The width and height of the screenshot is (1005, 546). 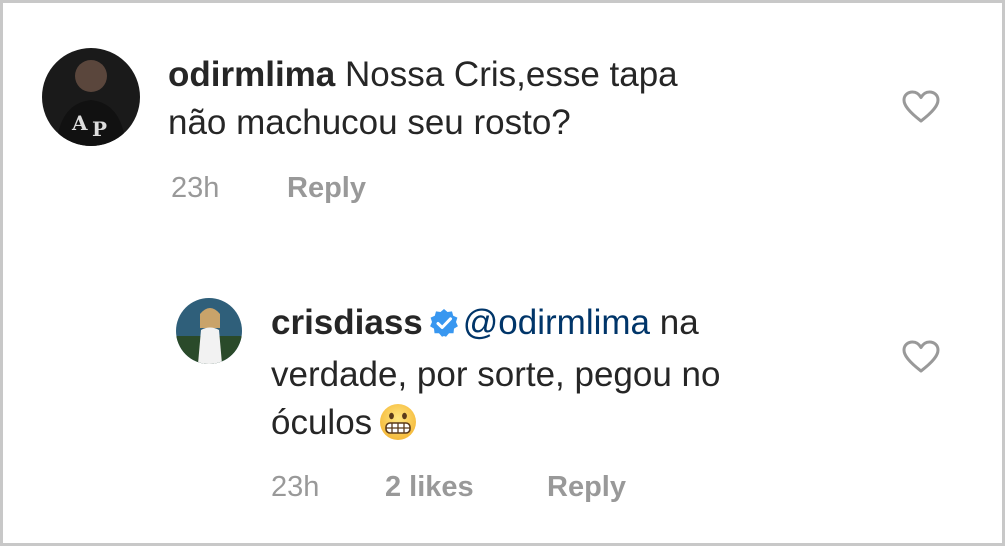 I want to click on comment-text-line-2: não machucou seu rosto?, so click(x=369, y=122).